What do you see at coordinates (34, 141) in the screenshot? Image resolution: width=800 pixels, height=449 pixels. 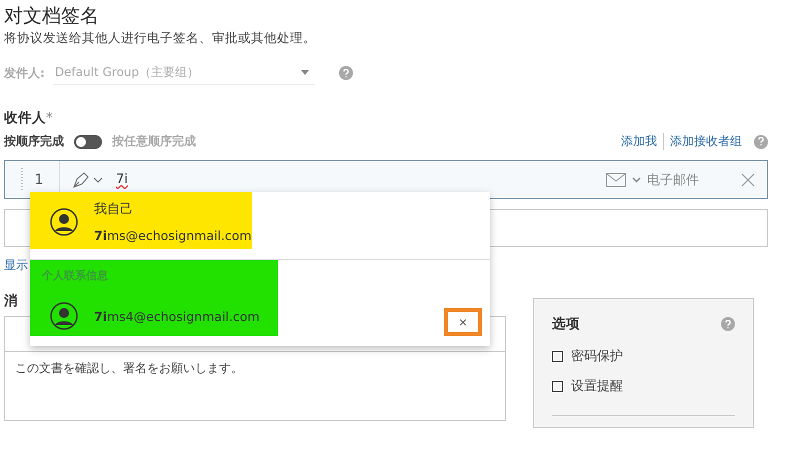 I see `order-label: 按顺序完成` at bounding box center [34, 141].